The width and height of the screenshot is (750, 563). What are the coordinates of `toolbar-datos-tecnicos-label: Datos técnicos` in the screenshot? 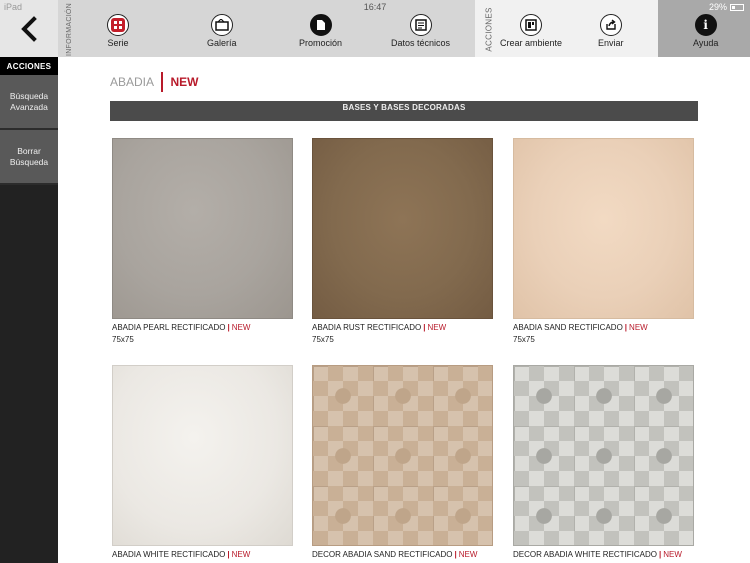 It's located at (421, 43).